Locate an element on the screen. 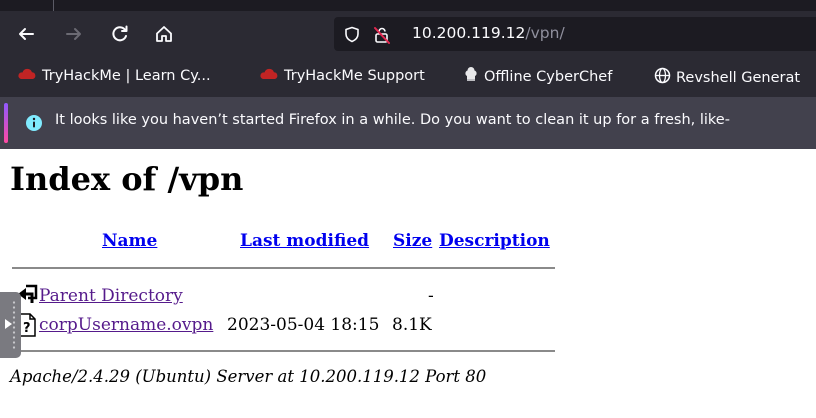 This screenshot has width=816, height=418. tab-separator is located at coordinates (53, 5).